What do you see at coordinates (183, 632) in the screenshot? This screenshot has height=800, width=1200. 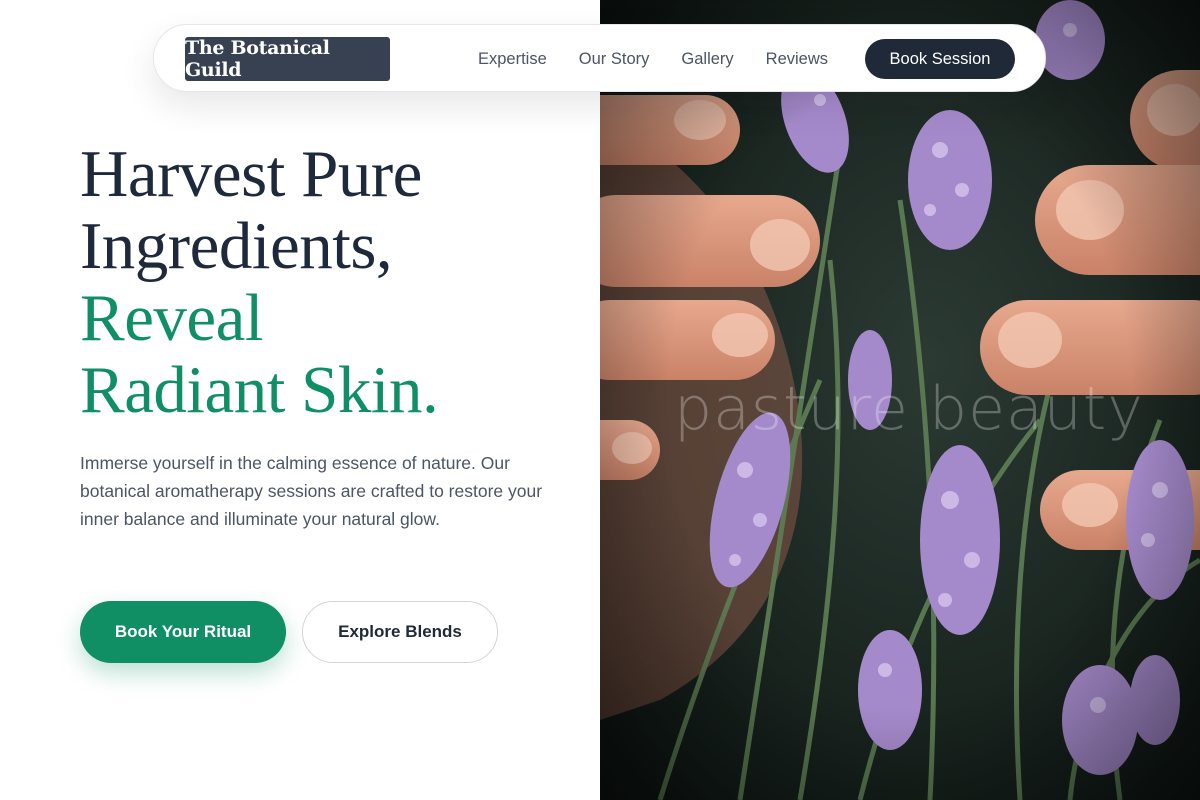 I see `book-your-ritual-button: Book Your Ritual` at bounding box center [183, 632].